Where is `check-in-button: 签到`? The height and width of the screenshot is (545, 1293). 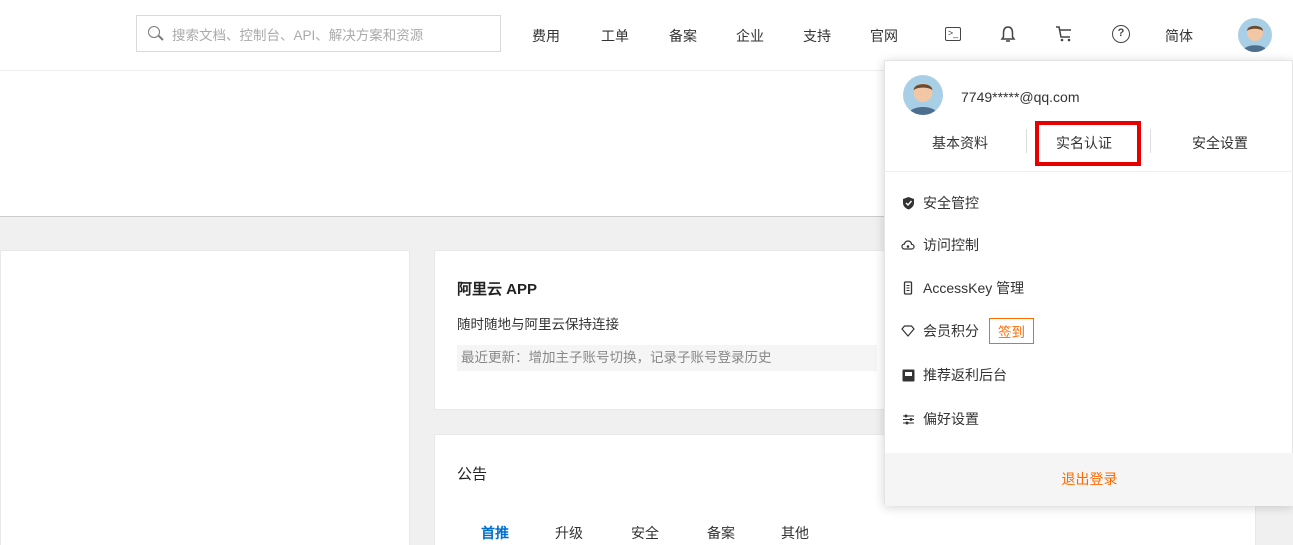 check-in-button: 签到 is located at coordinates (1011, 331).